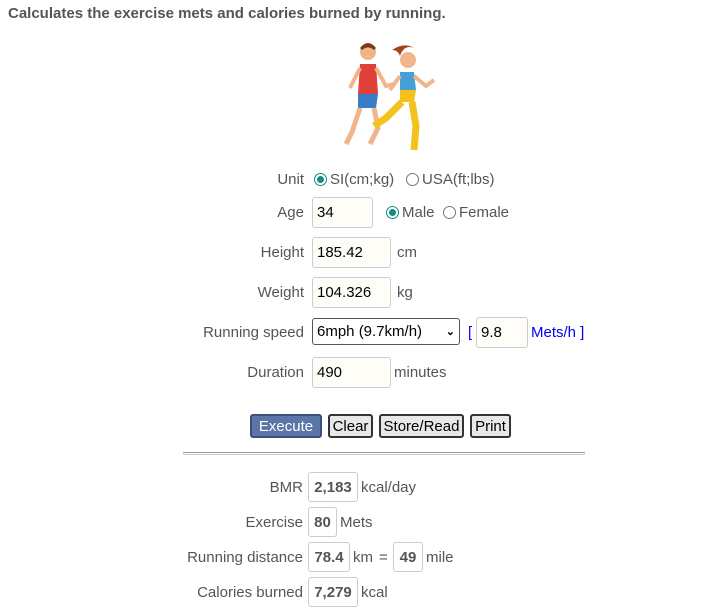 The height and width of the screenshot is (613, 704). Describe the element at coordinates (282, 252) in the screenshot. I see `height-label: Height` at that location.